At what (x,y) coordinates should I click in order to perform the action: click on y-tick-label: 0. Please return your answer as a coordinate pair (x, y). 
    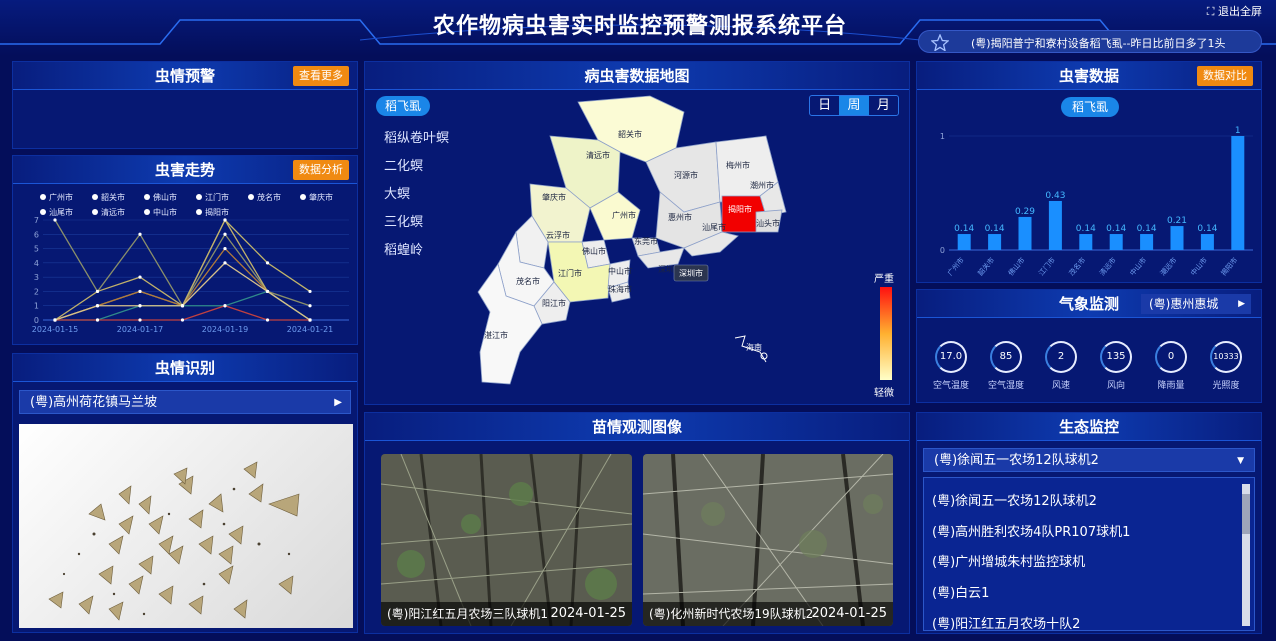
    Looking at the image, I should click on (942, 250).